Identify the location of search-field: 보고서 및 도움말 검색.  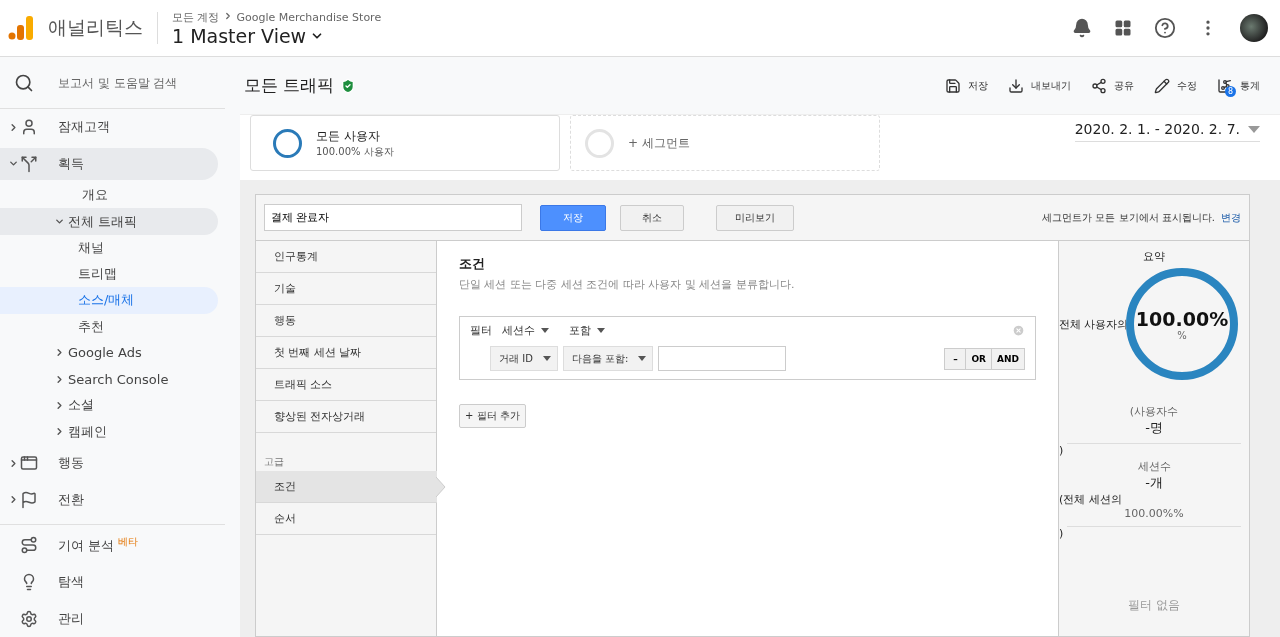
(131, 82).